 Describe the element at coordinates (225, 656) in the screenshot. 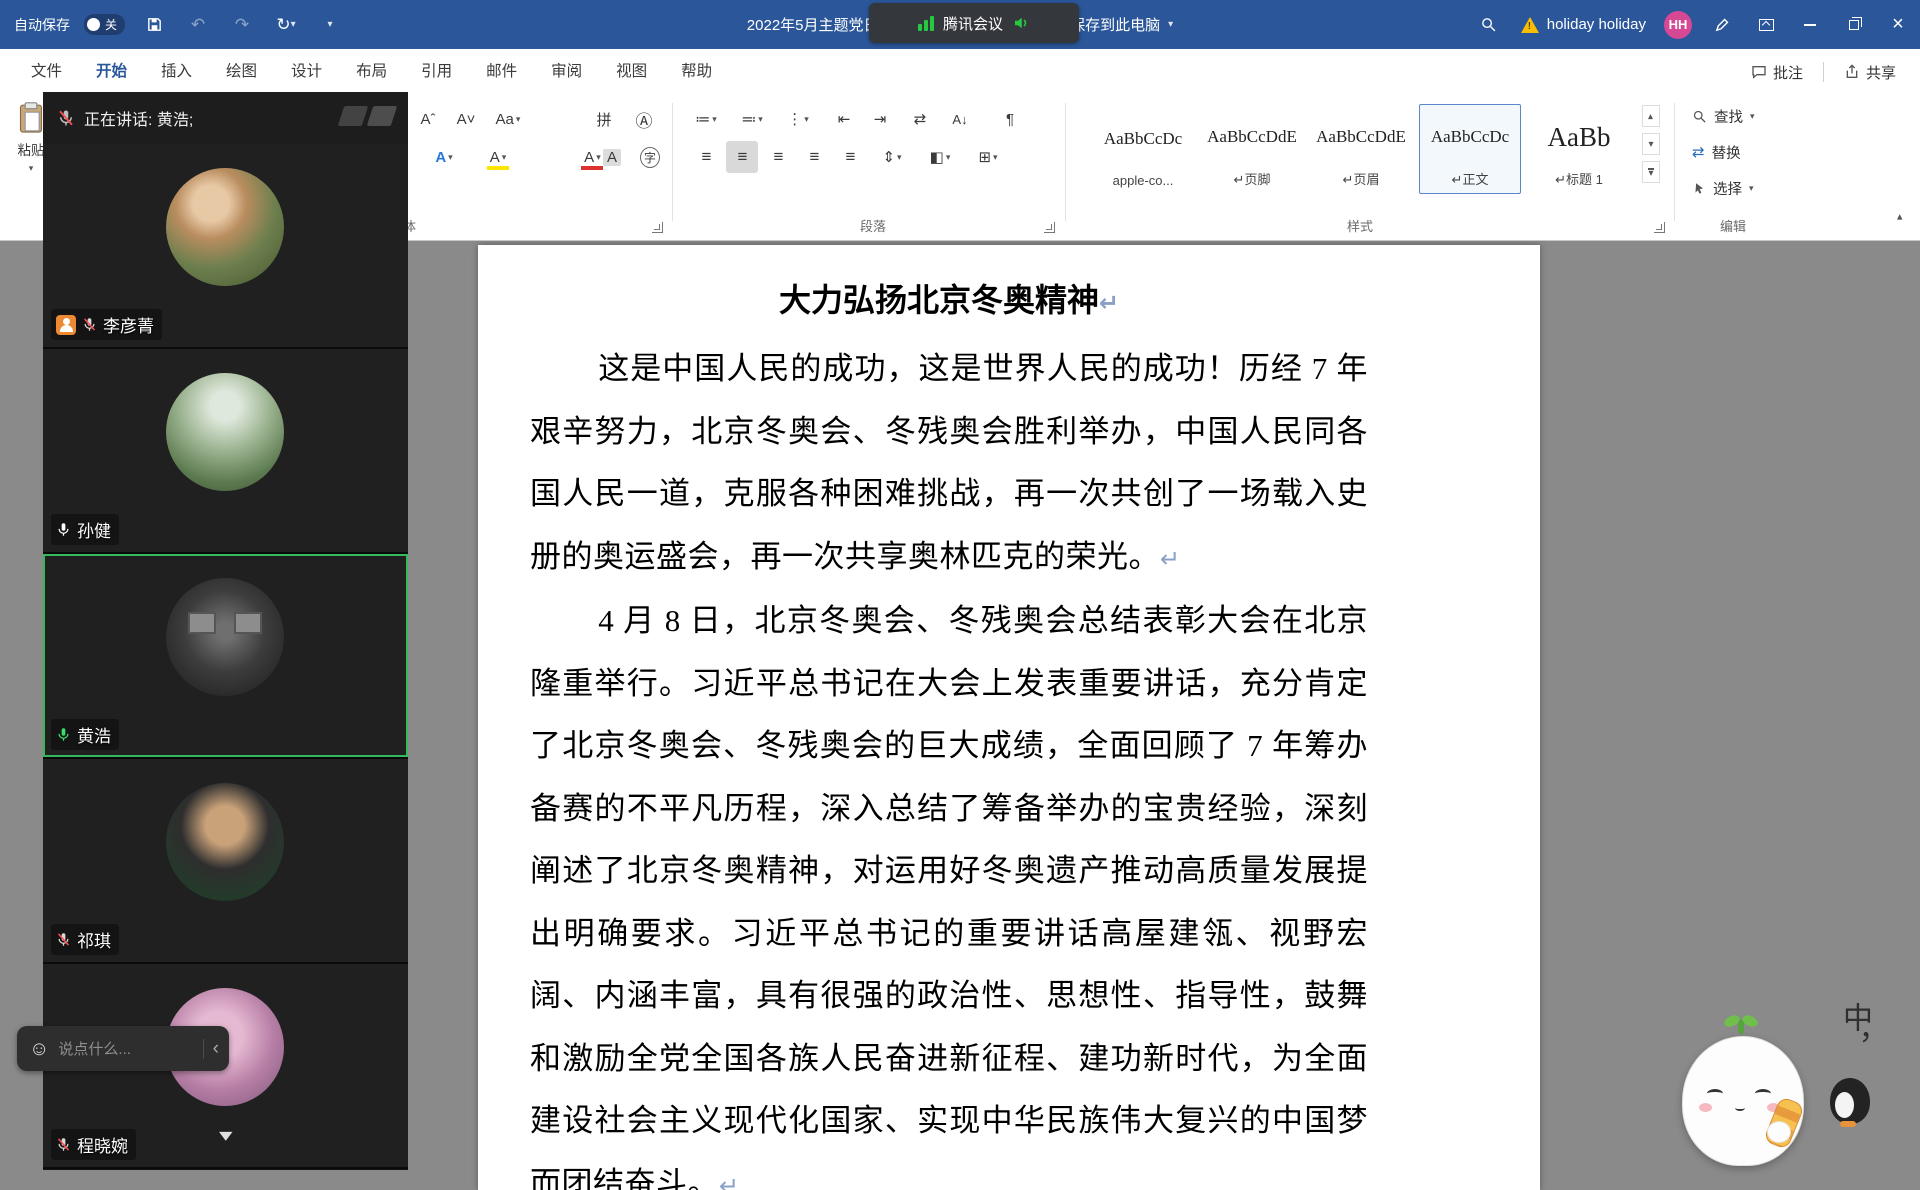

I see `participant-tile-active-speaker: 黄浩` at that location.